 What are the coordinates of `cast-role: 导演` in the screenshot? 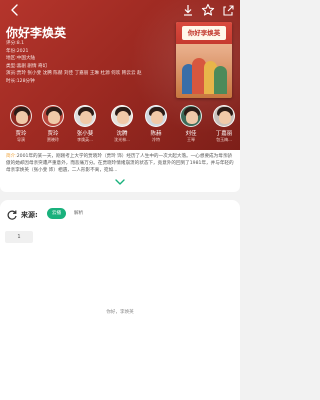 It's located at (21, 139).